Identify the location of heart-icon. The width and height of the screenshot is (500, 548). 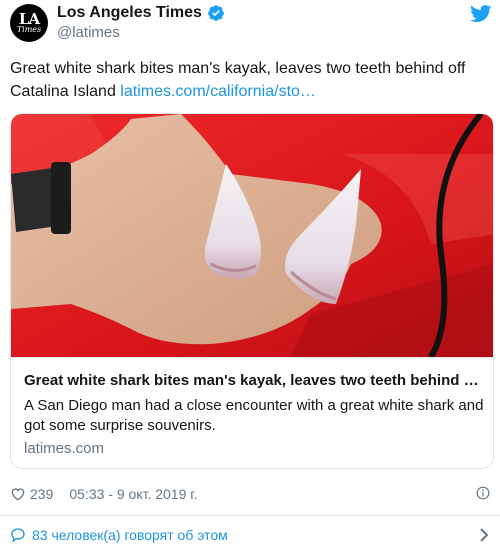
(18, 494).